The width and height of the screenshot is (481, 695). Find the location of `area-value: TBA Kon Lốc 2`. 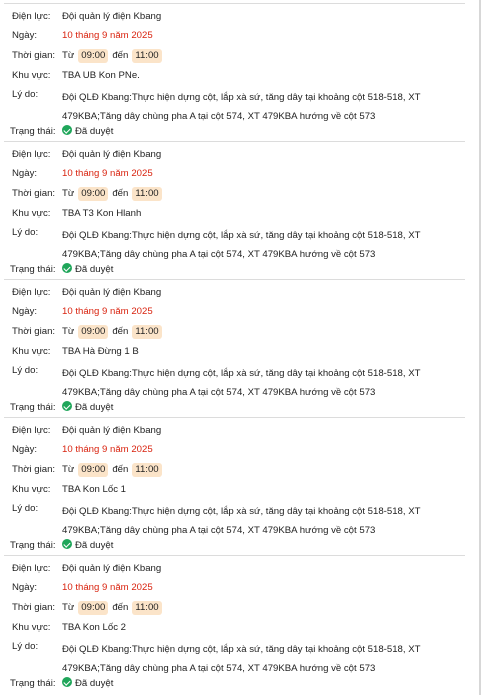

area-value: TBA Kon Lốc 2 is located at coordinates (94, 627).